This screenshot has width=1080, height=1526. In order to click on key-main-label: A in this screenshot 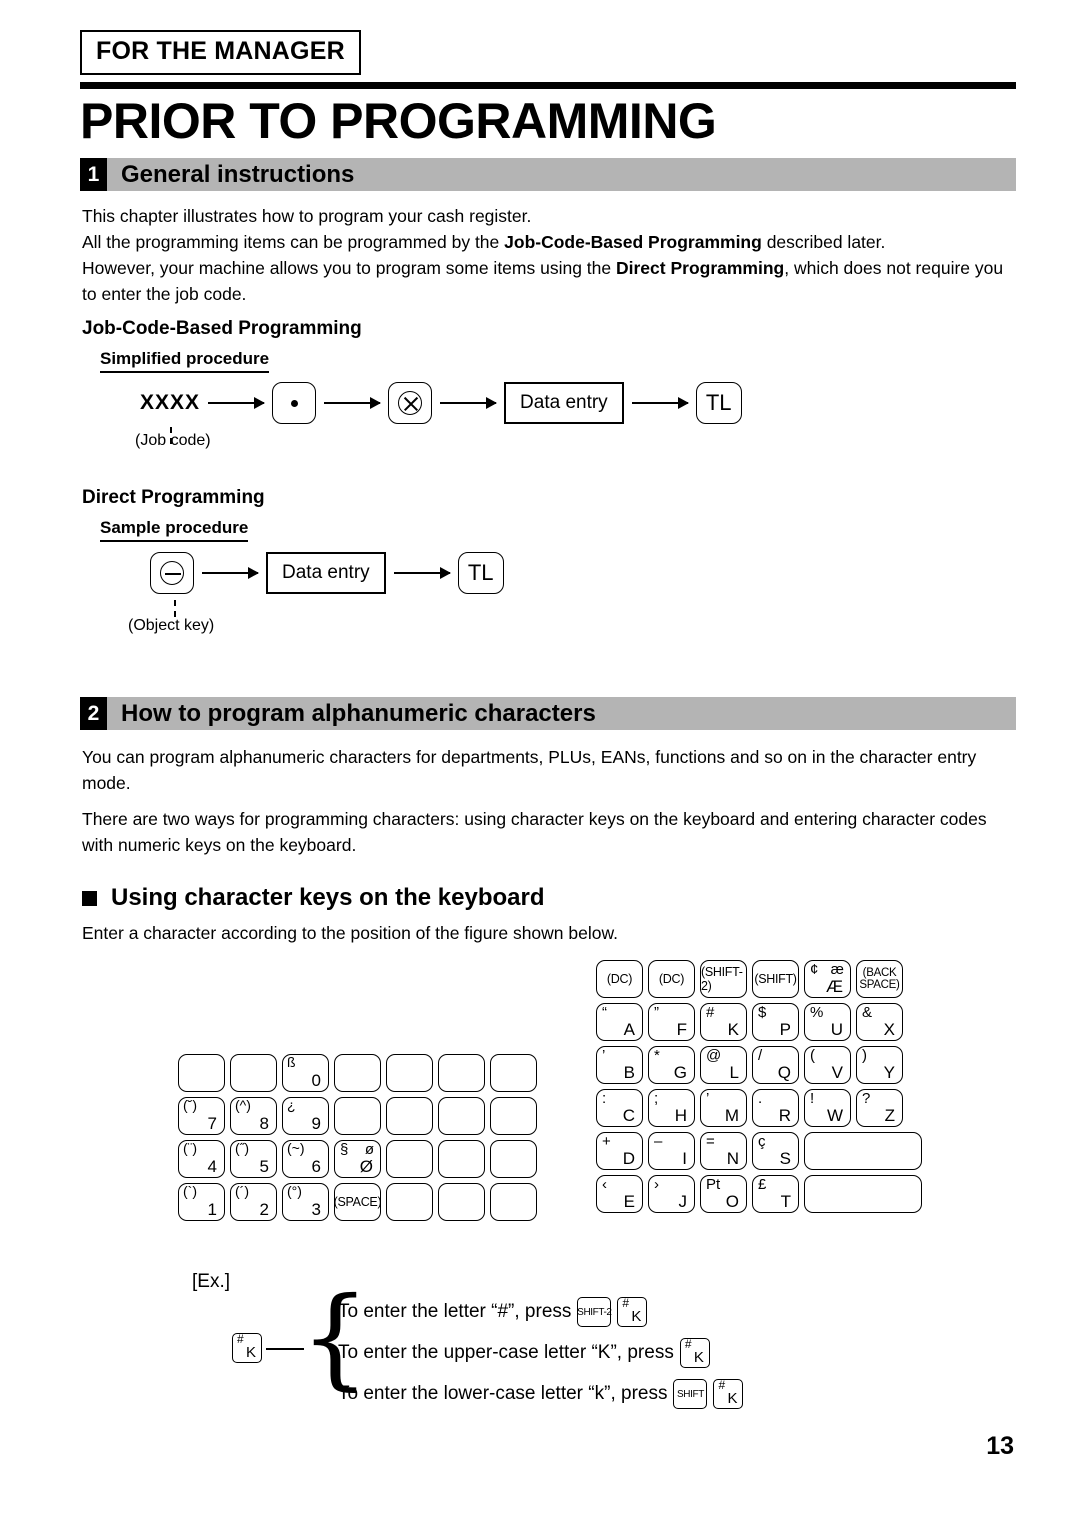, I will do `click(629, 1029)`.